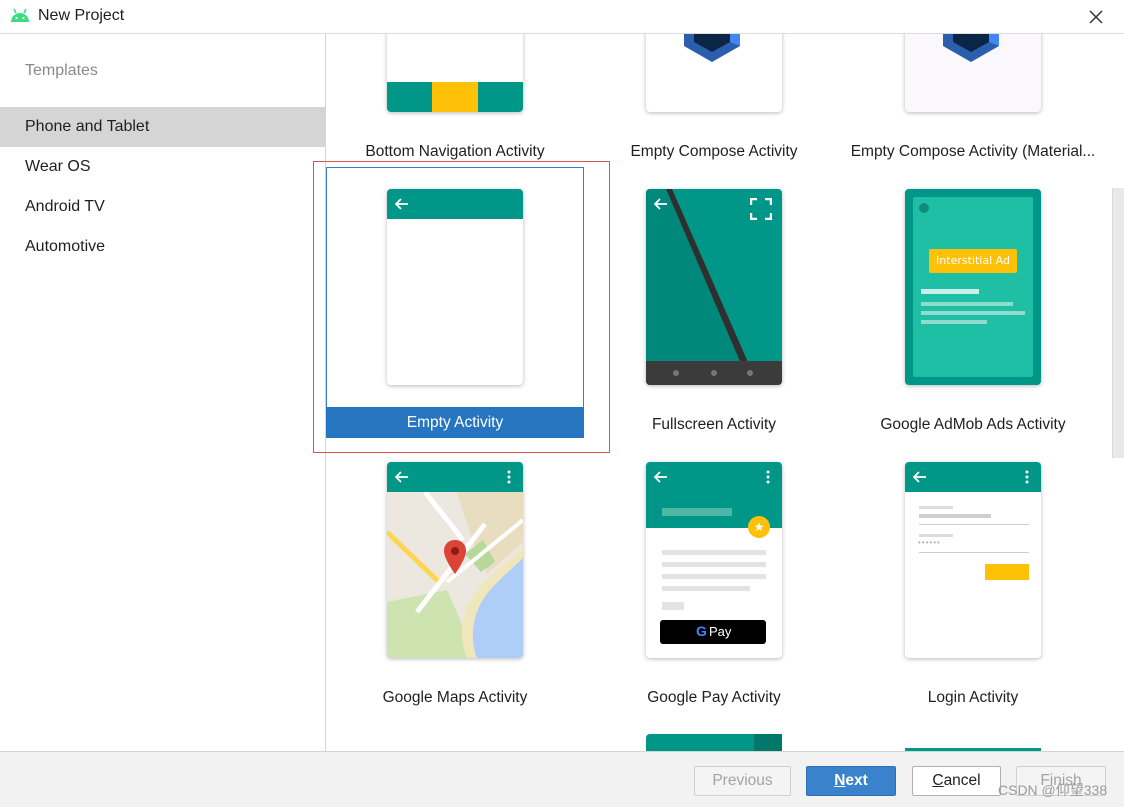 The image size is (1124, 807). I want to click on template-google-maps-activity: Google Maps Activity, so click(455, 587).